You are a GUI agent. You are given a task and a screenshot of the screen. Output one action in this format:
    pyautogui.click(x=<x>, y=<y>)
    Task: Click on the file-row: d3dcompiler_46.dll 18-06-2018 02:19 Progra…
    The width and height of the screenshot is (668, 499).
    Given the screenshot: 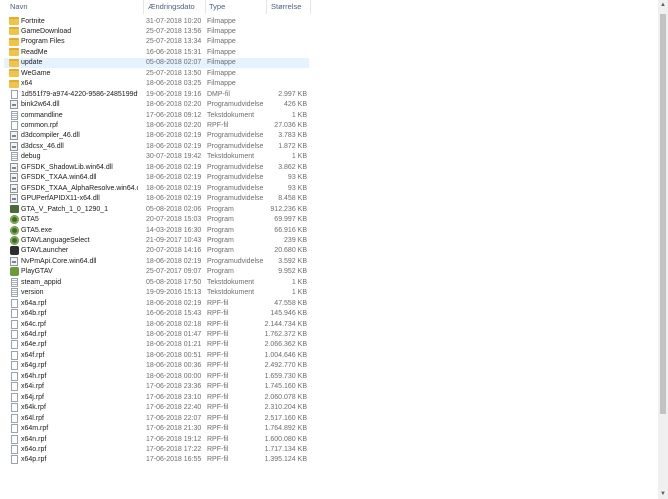 What is the action you would take?
    pyautogui.click(x=156, y=136)
    